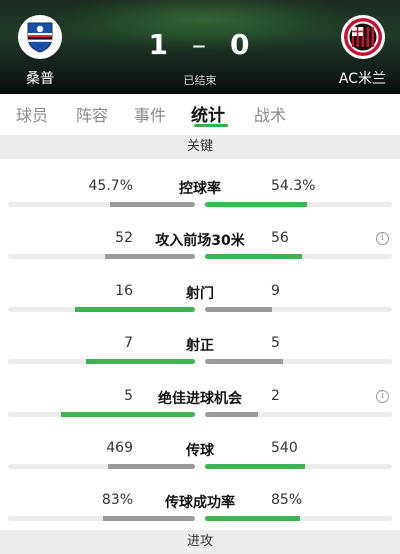 The width and height of the screenshot is (400, 554). I want to click on active-tab-indicator, so click(211, 125).